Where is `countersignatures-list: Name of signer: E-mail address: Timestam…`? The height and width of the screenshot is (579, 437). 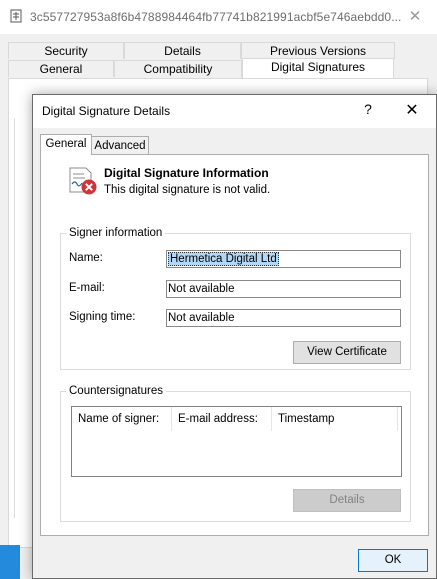 countersignatures-list: Name of signer: E-mail address: Timestam… is located at coordinates (236, 441).